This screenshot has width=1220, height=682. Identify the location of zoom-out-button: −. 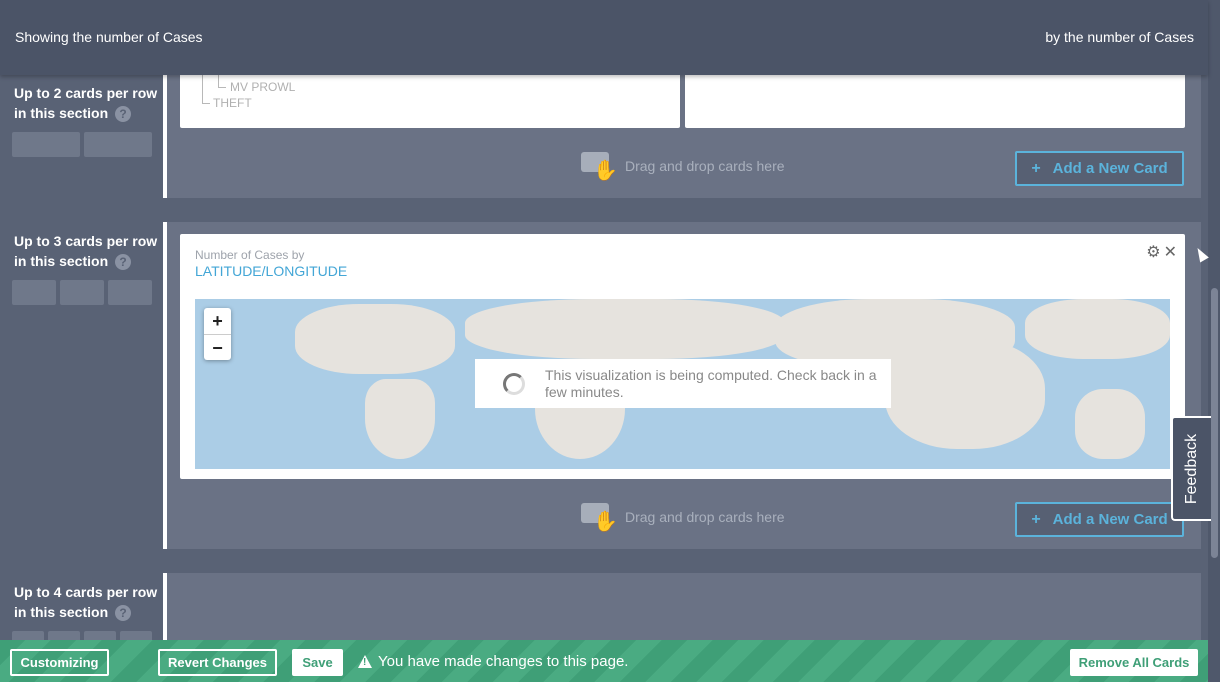
(217, 347).